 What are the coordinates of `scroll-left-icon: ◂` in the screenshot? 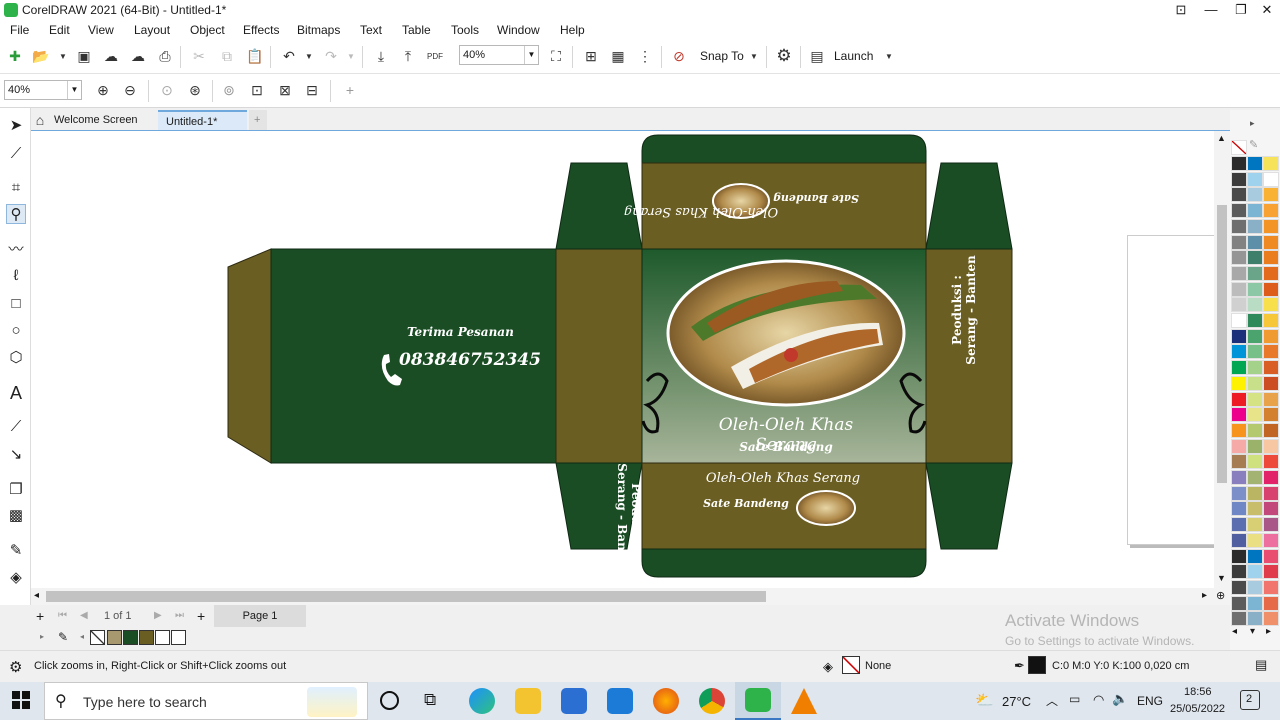 It's located at (36, 595).